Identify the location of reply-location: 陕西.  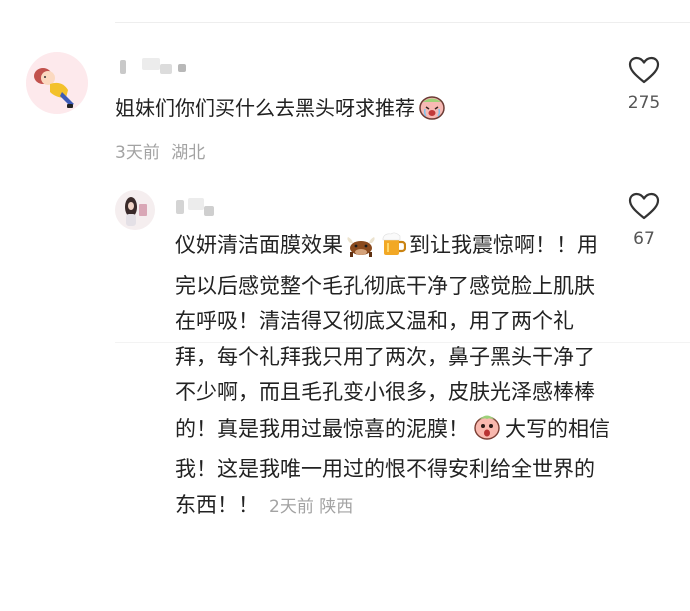
(336, 506).